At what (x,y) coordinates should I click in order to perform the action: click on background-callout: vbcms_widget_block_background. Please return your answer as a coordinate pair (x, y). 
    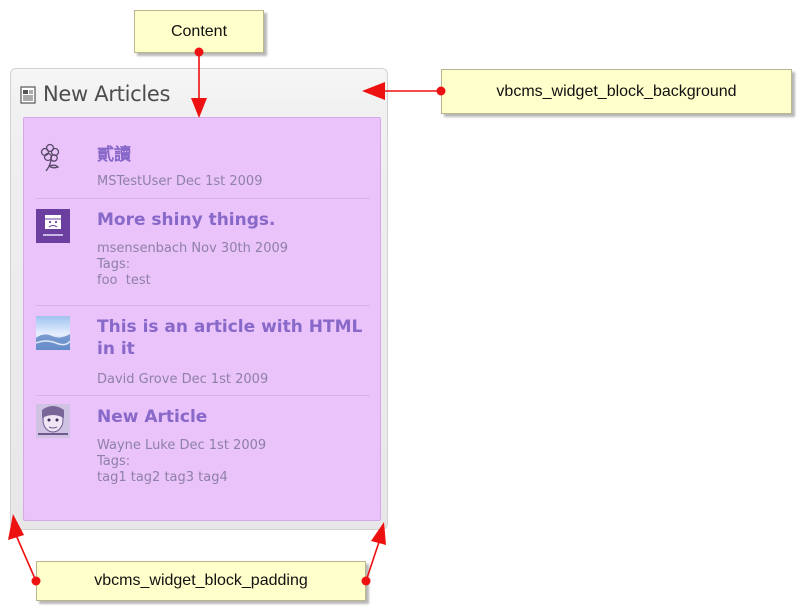
    Looking at the image, I should click on (616, 91).